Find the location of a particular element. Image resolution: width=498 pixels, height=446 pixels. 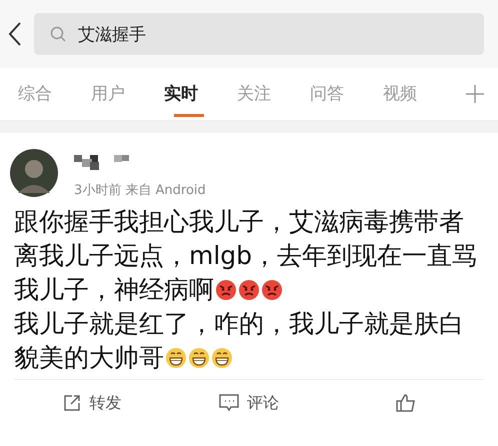

post-text: 我儿子就是红了，咋的，我儿子就是肤白貌美的大帅哥 is located at coordinates (239, 341).